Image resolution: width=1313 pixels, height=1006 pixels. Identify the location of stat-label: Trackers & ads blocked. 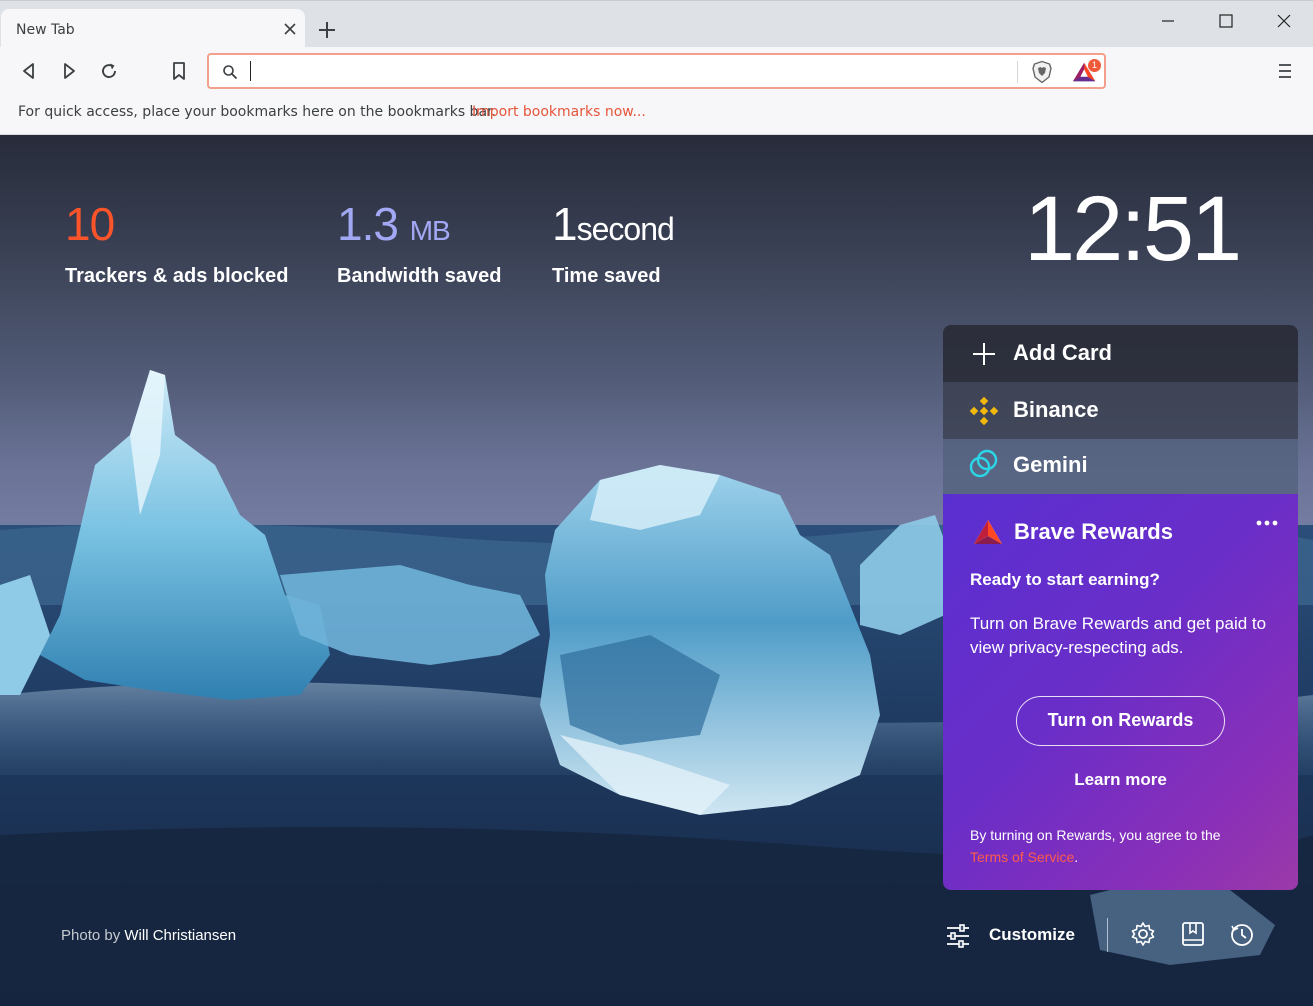
(177, 276).